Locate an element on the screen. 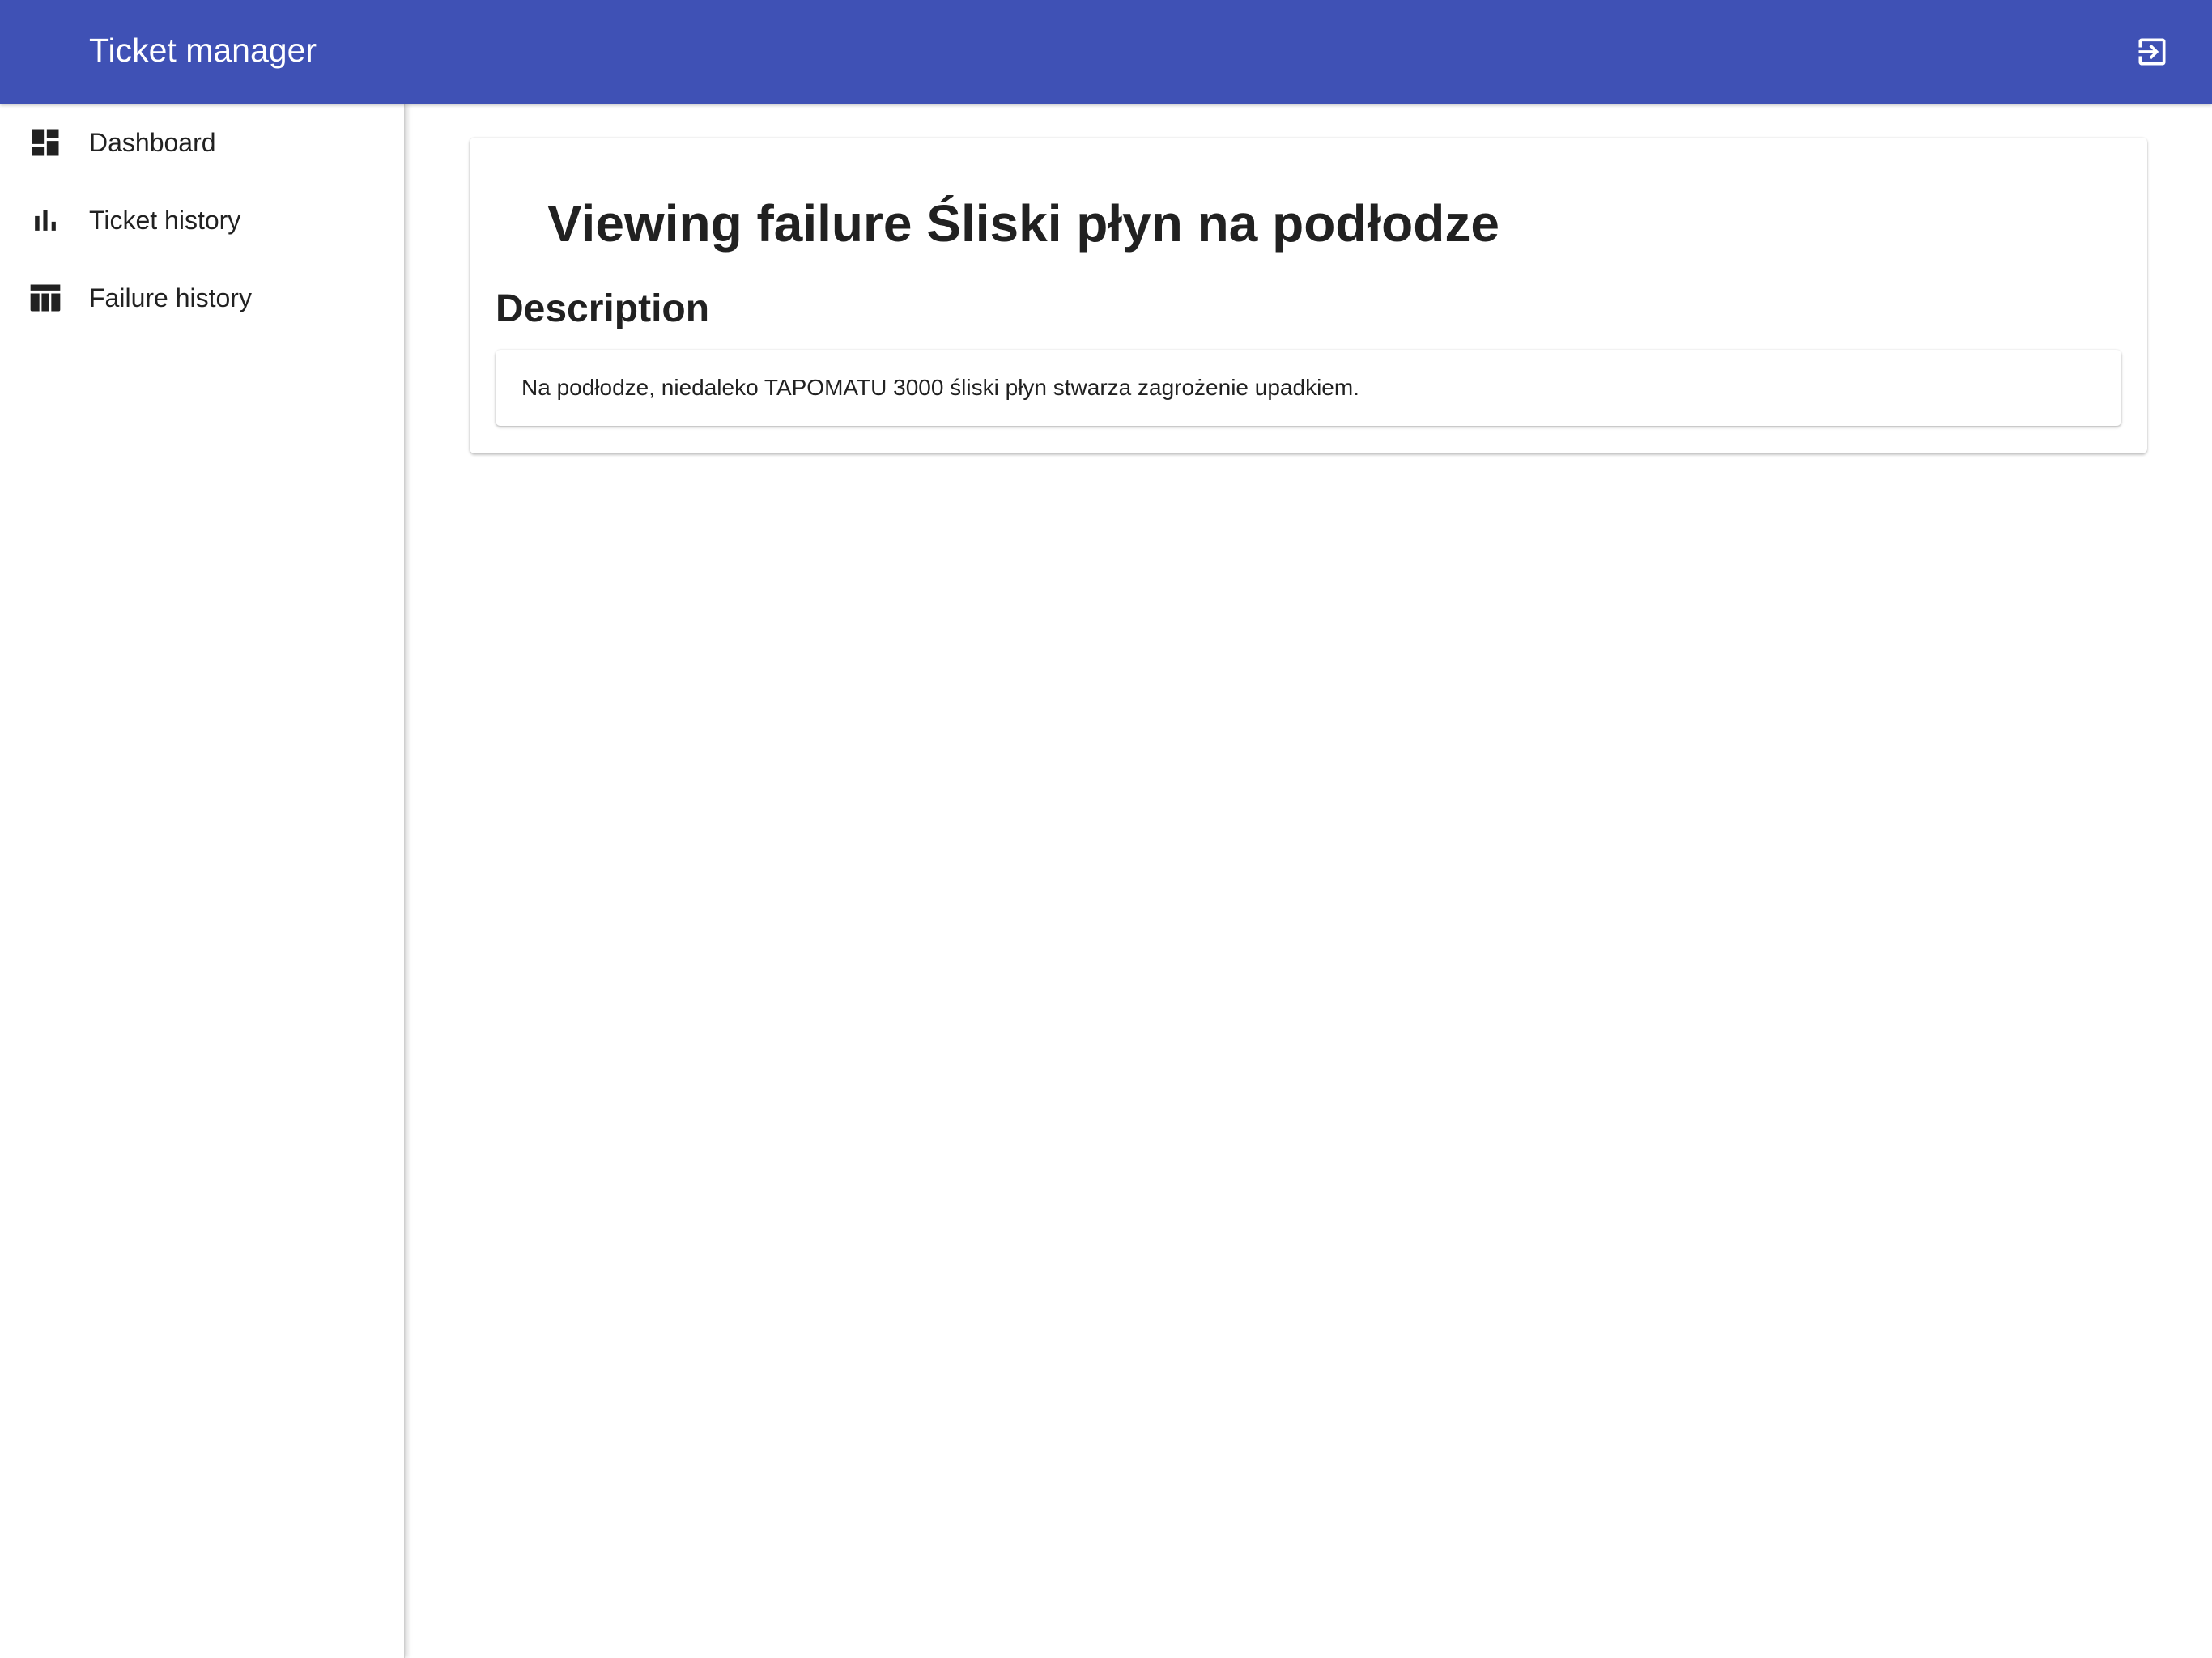  table-icon is located at coordinates (46, 298).